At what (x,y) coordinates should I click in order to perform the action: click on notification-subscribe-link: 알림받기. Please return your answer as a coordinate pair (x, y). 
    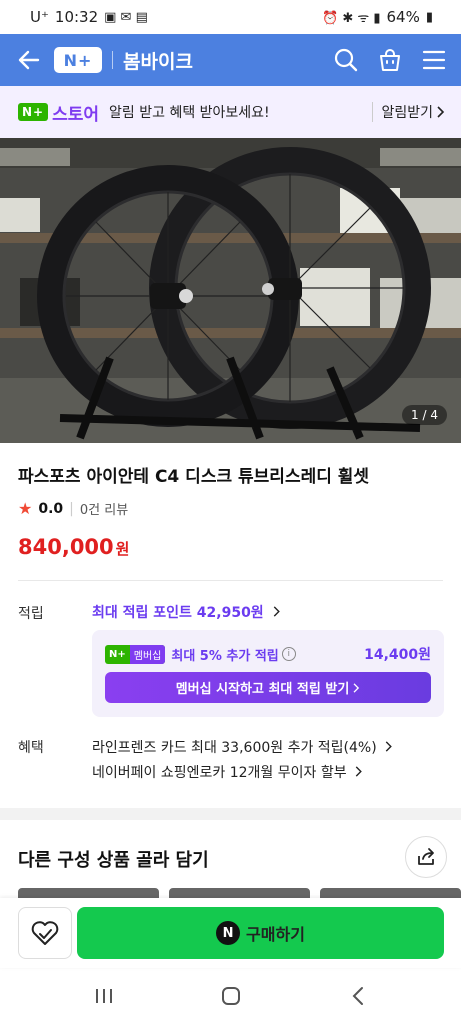
    Looking at the image, I should click on (408, 112).